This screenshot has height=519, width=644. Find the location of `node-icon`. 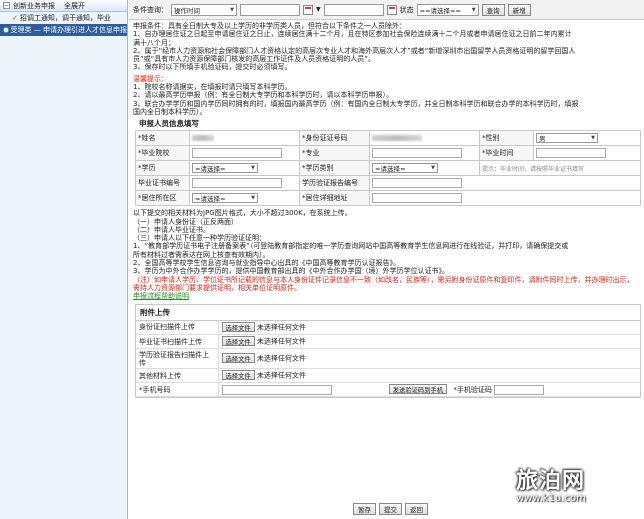

node-icon is located at coordinates (6, 30).